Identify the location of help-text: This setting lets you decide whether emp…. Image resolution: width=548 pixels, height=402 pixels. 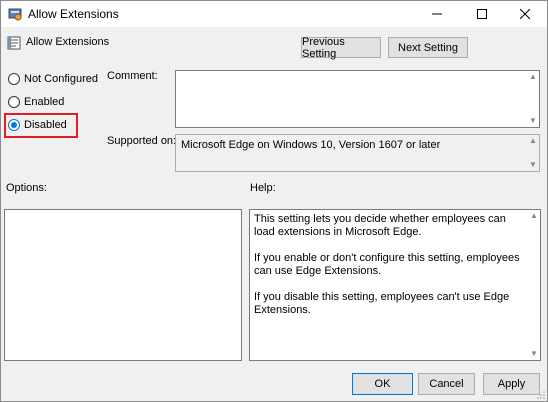
(390, 271).